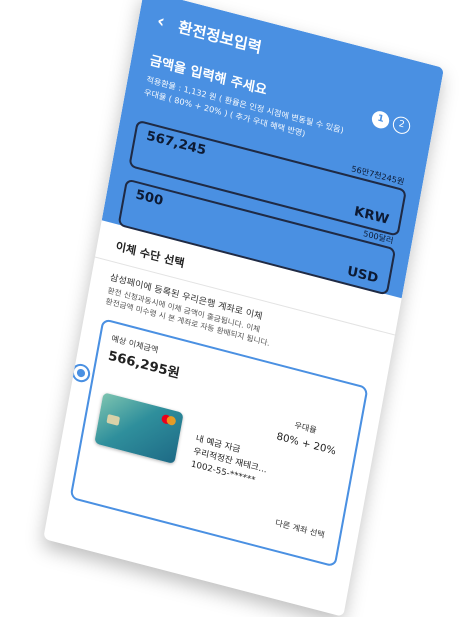 The image size is (465, 617). I want to click on back-arrow-icon: ‹, so click(160, 21).